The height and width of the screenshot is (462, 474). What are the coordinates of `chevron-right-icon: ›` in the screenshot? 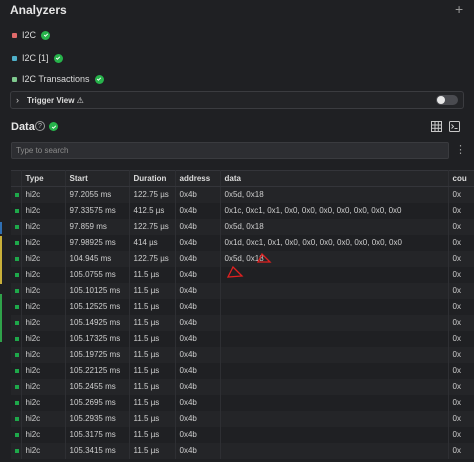 It's located at (17, 100).